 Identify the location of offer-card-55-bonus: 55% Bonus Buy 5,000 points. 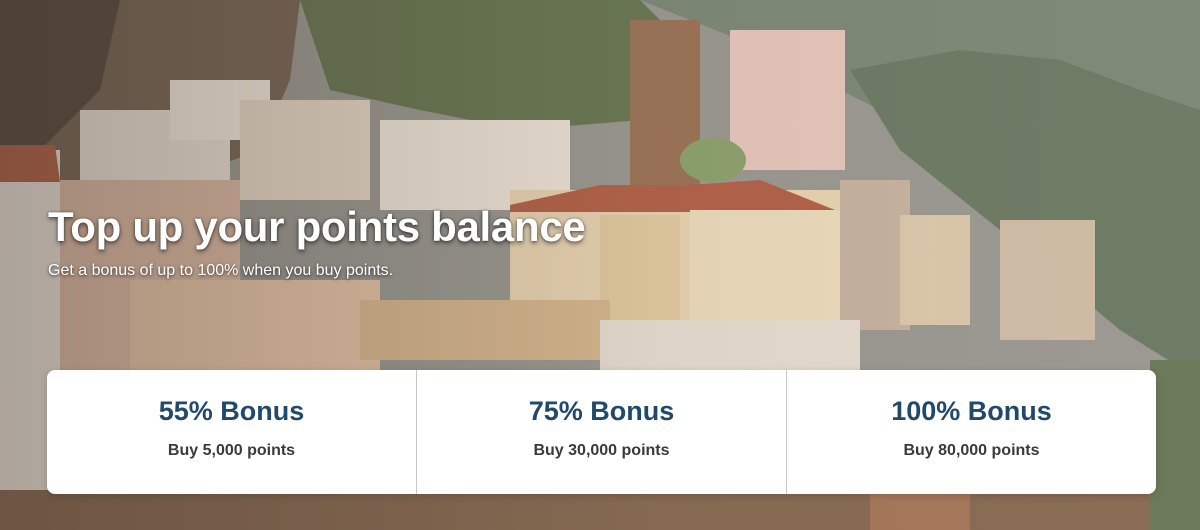
(231, 432).